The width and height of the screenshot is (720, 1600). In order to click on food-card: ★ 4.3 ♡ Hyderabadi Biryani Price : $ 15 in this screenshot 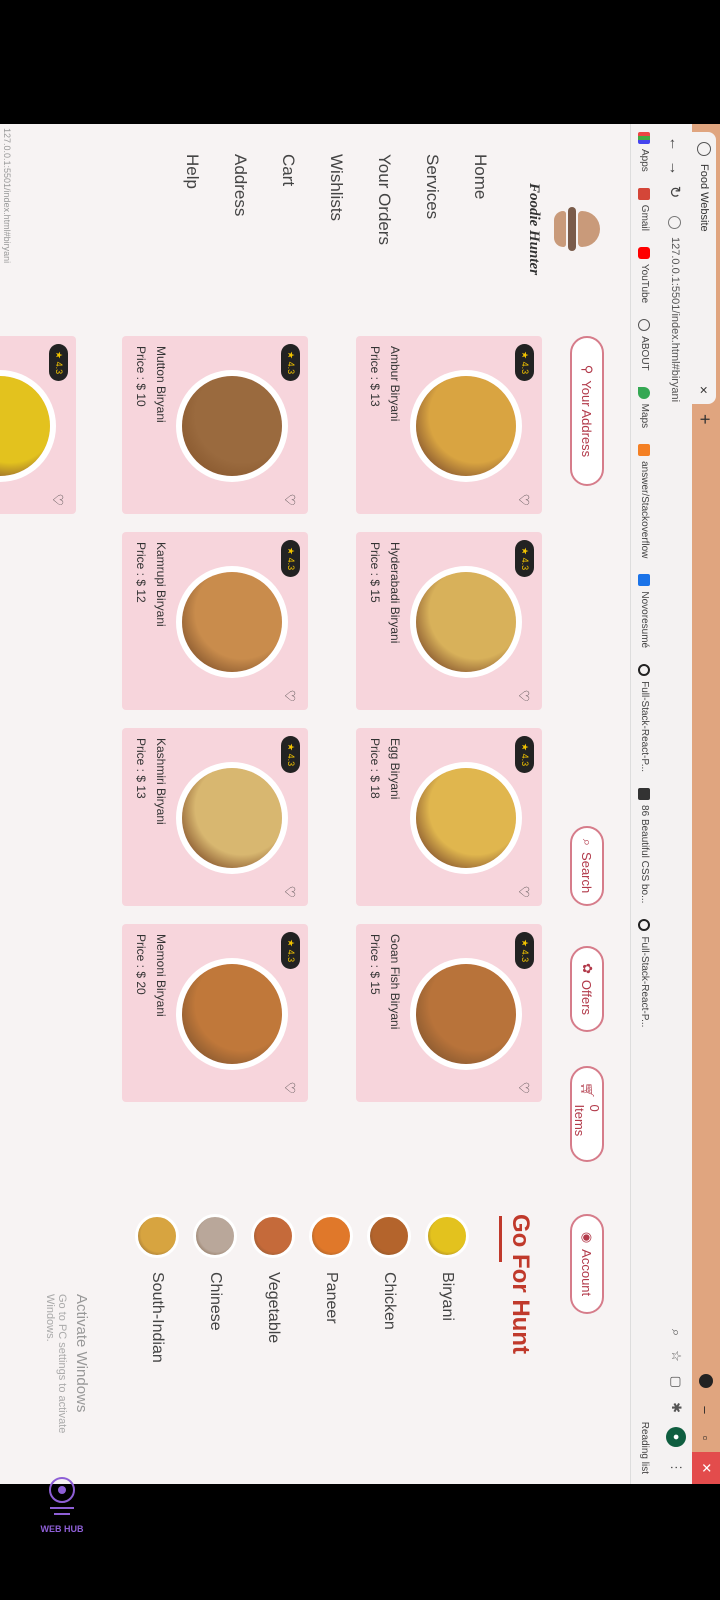, I will do `click(449, 621)`.